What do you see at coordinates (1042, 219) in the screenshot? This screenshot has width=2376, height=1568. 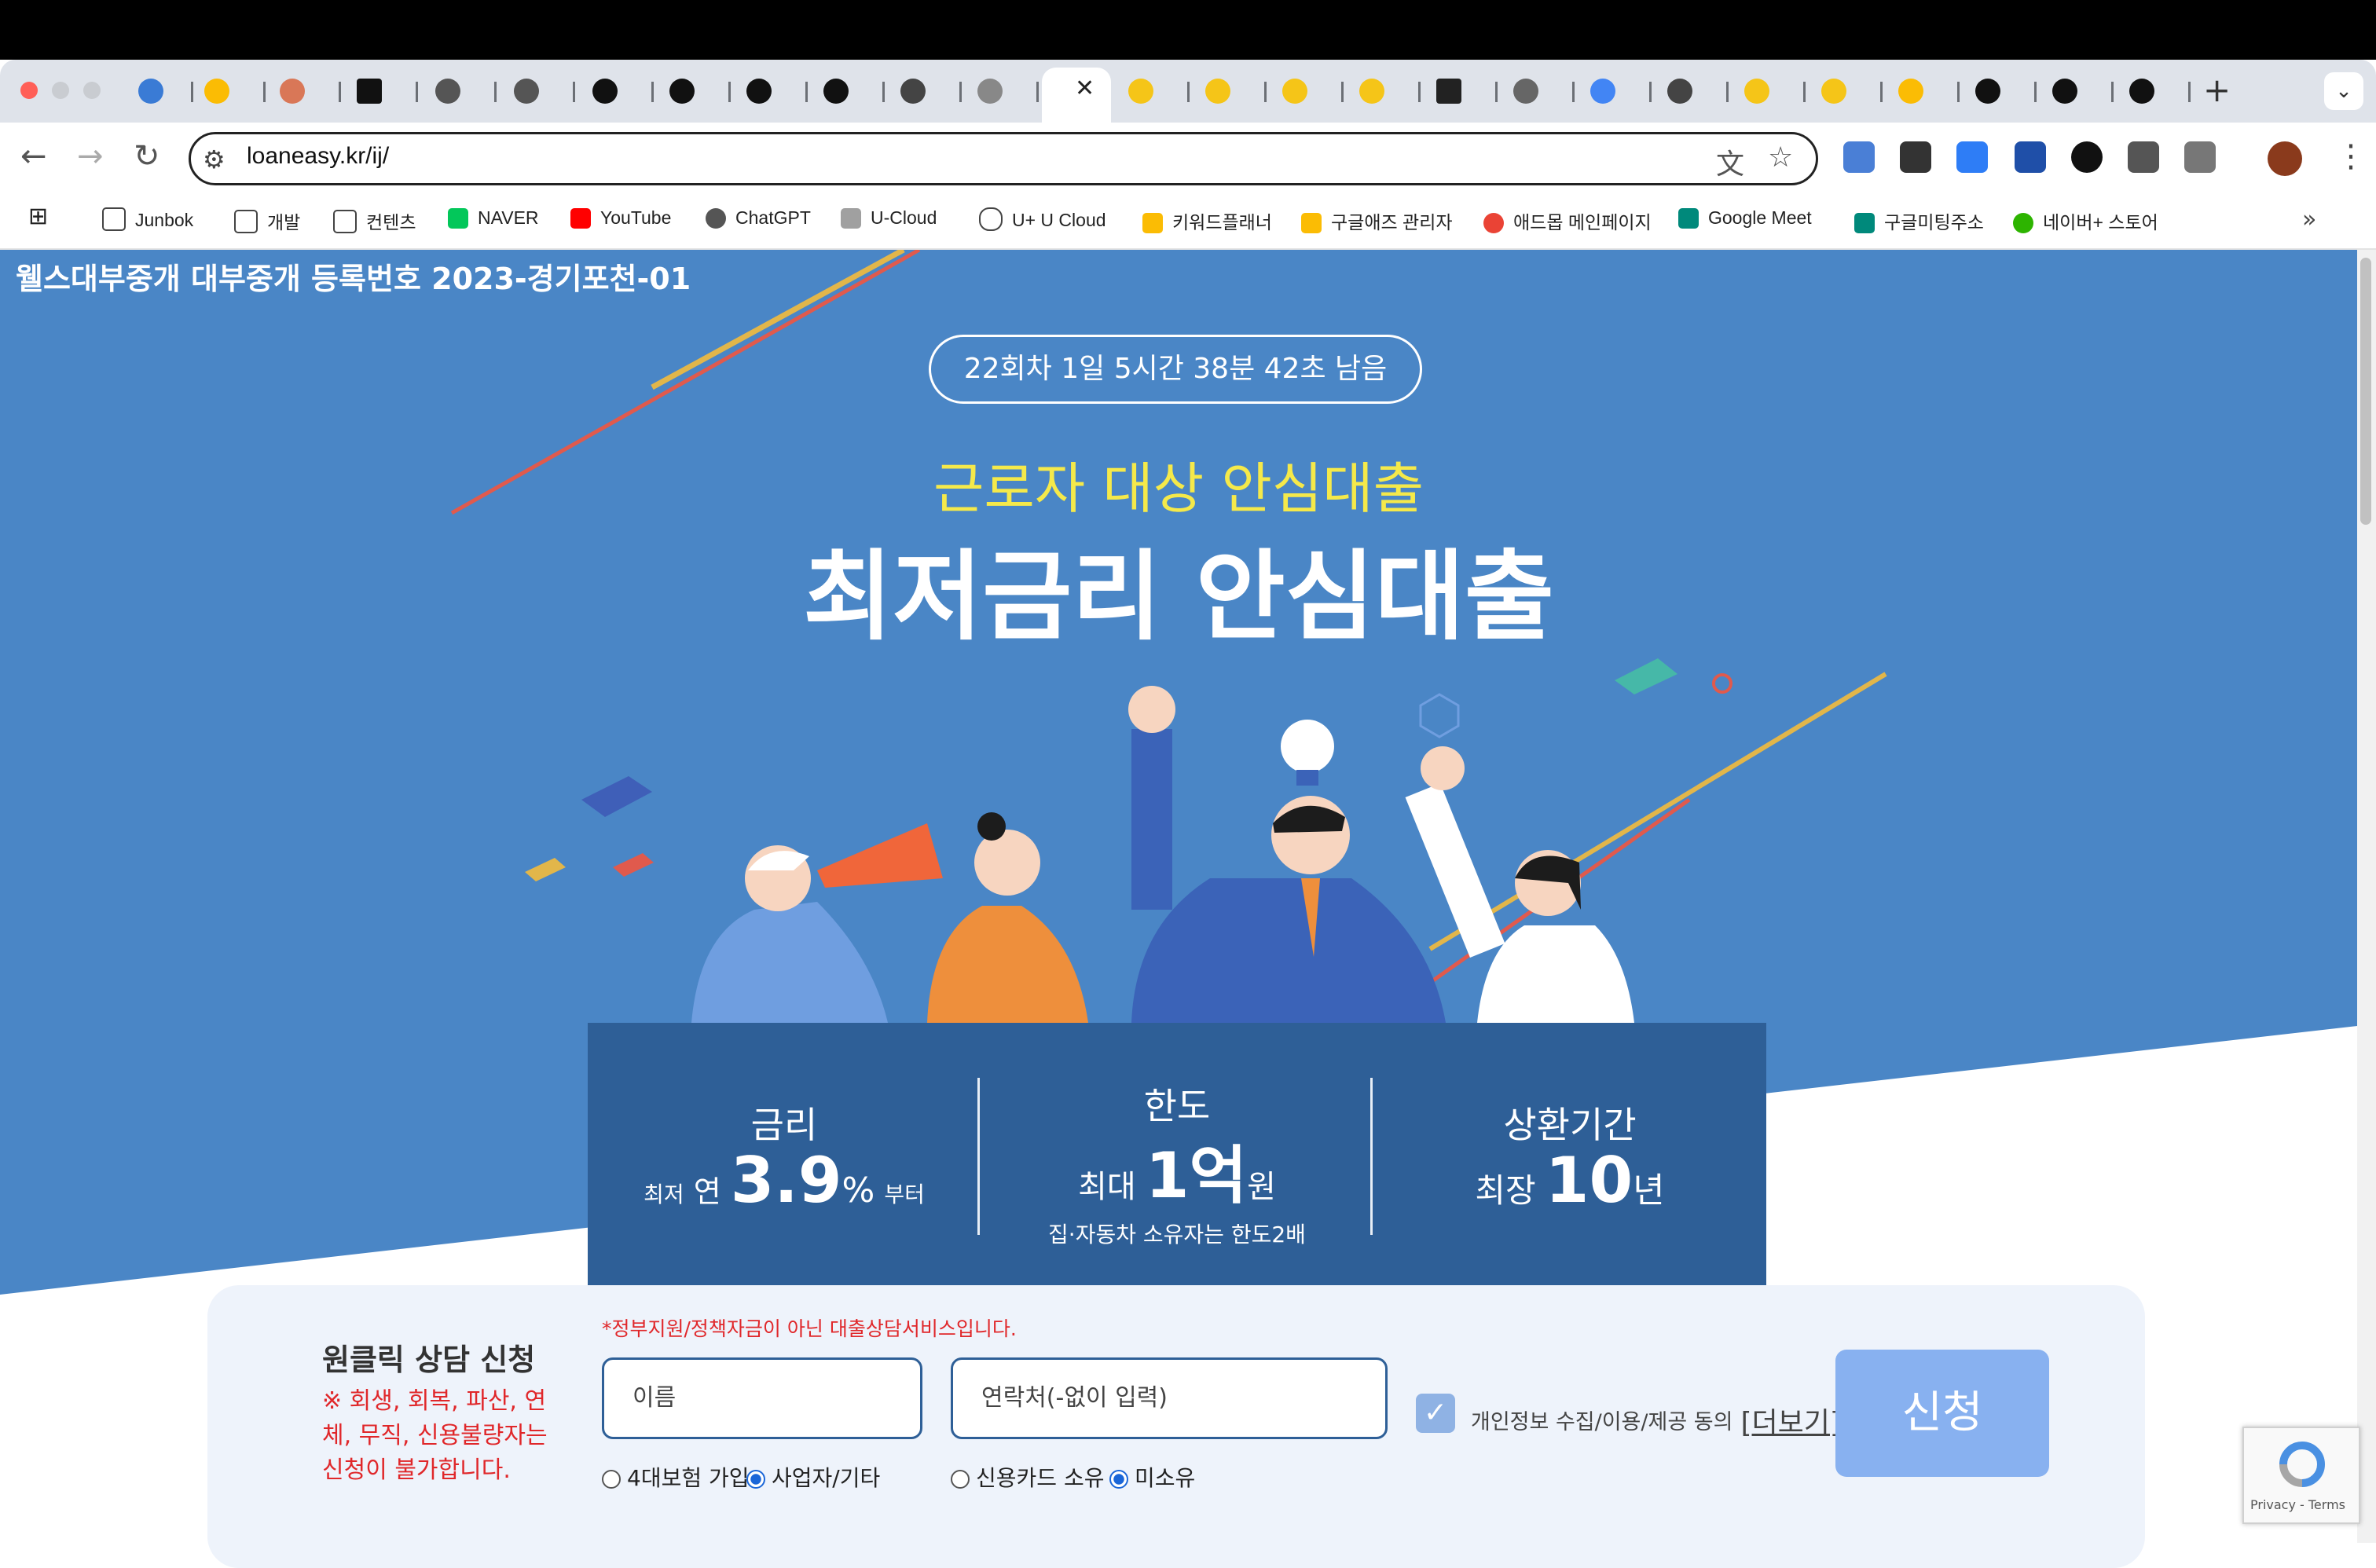 I see `bookmark-item: U+ U Cloud` at bounding box center [1042, 219].